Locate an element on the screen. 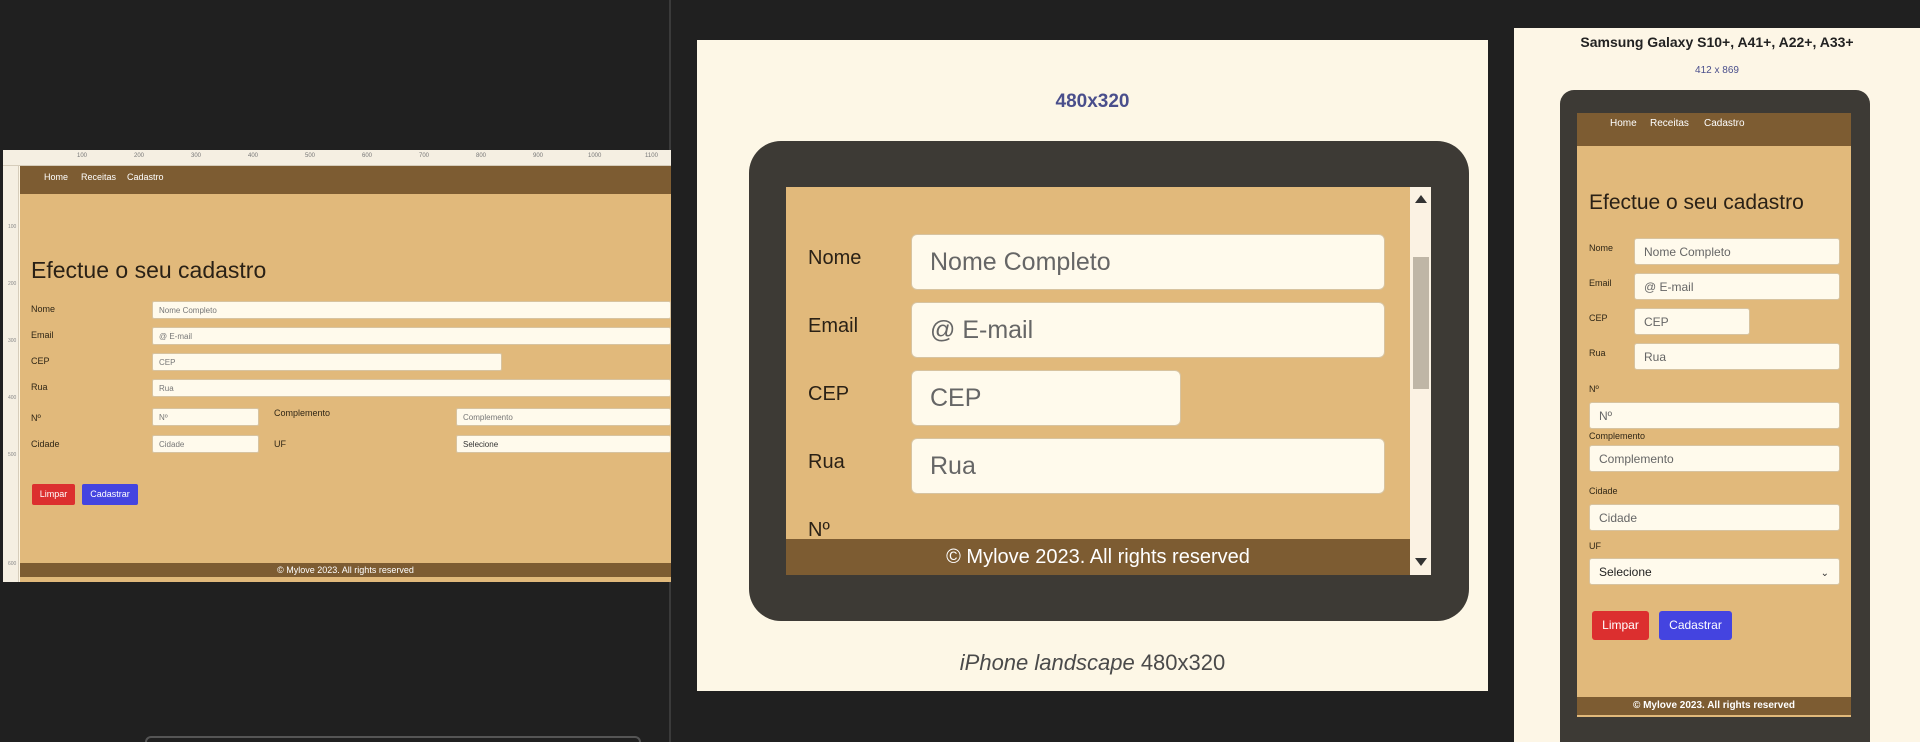 The width and height of the screenshot is (1920, 742). ruler-tick: 700 is located at coordinates (424, 156).